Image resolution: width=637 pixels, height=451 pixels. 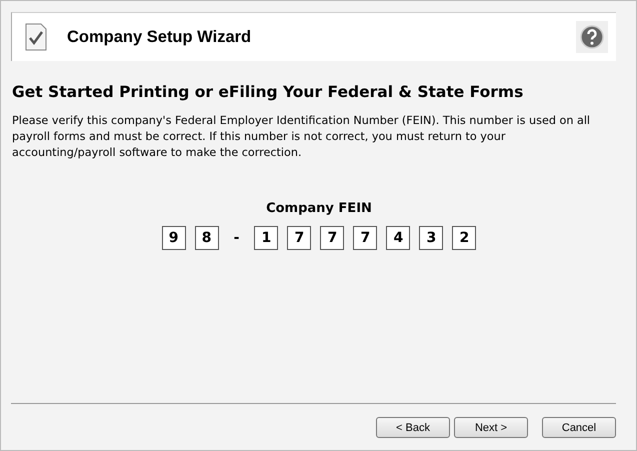 I want to click on nav-button: Next >, so click(x=491, y=427).